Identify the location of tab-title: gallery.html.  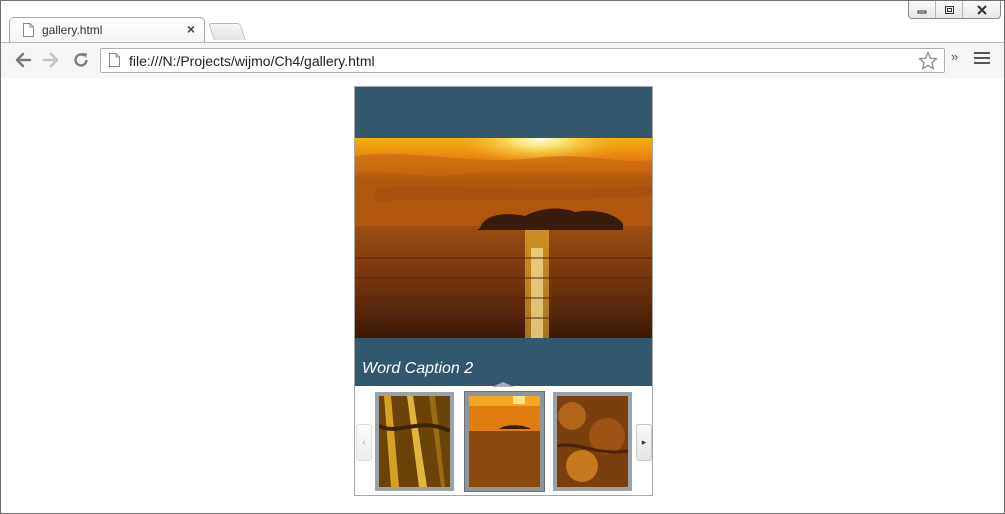
(72, 30).